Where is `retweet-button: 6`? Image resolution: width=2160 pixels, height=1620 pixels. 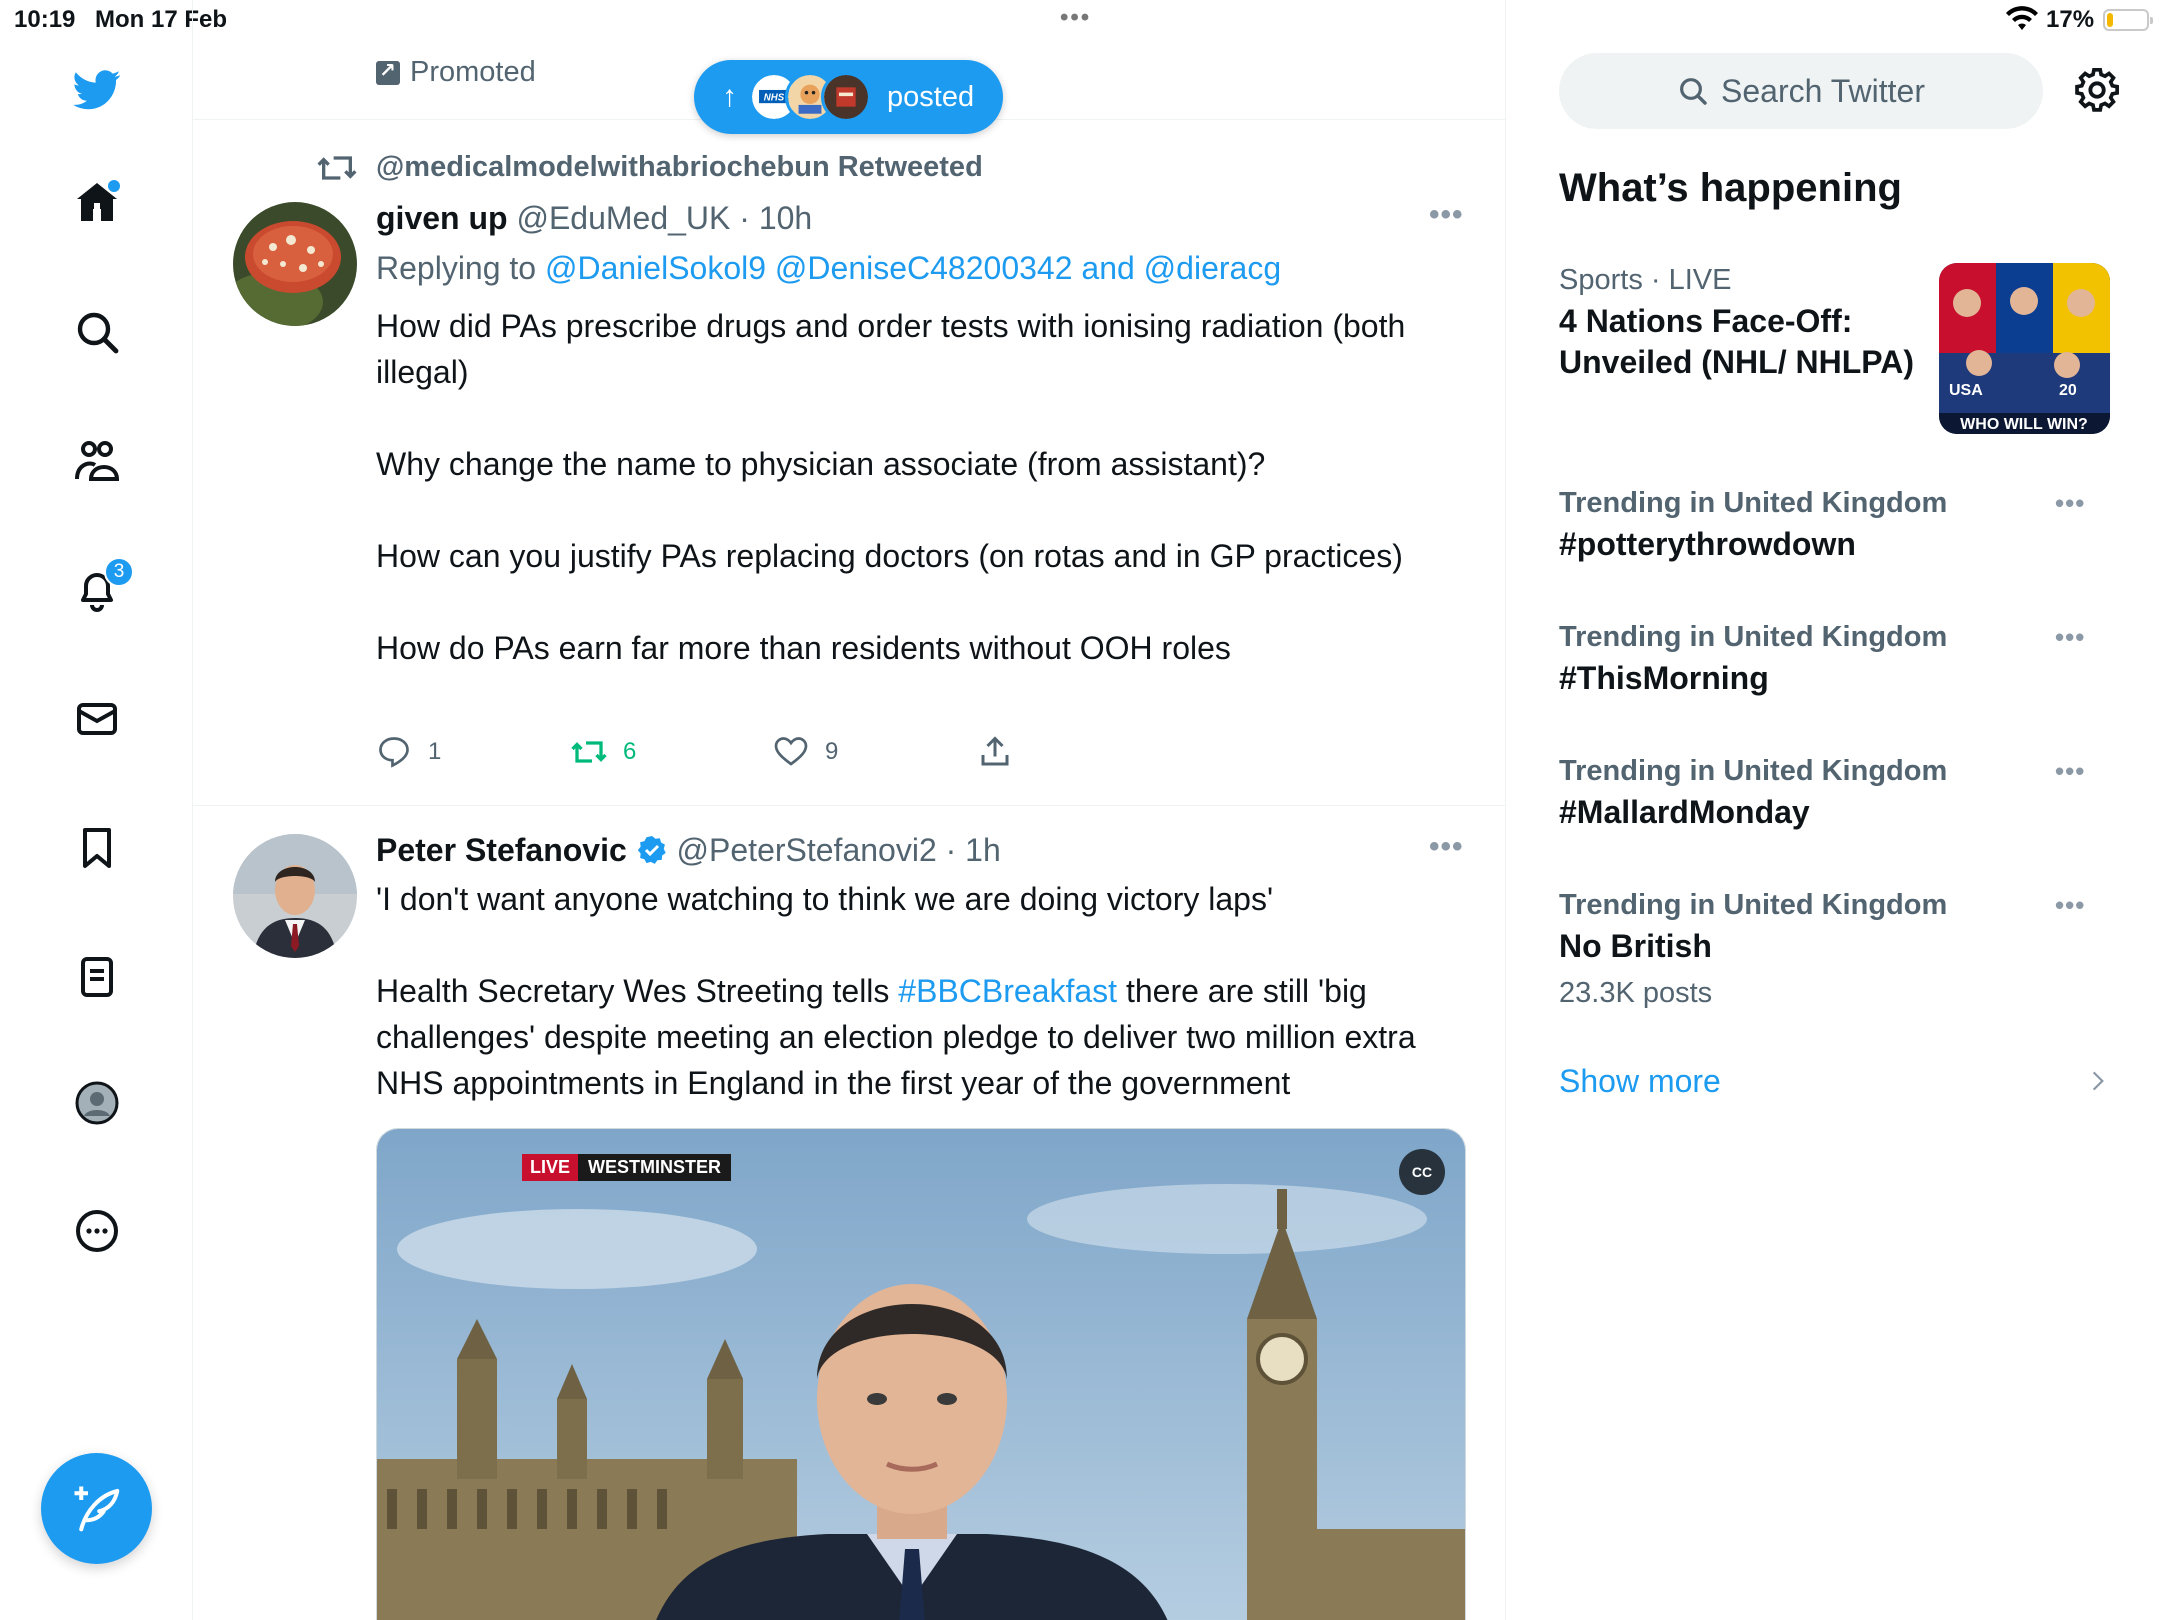
retweet-button: 6 is located at coordinates (603, 752).